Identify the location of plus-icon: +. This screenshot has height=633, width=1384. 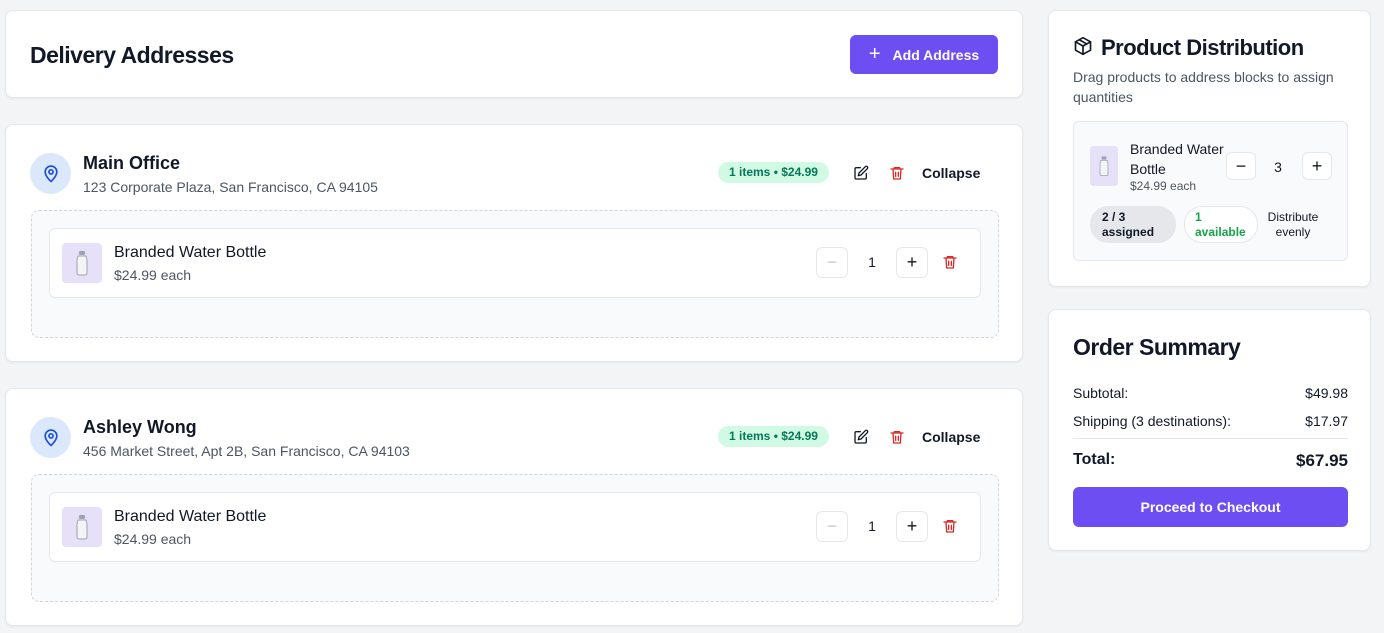
(874, 53).